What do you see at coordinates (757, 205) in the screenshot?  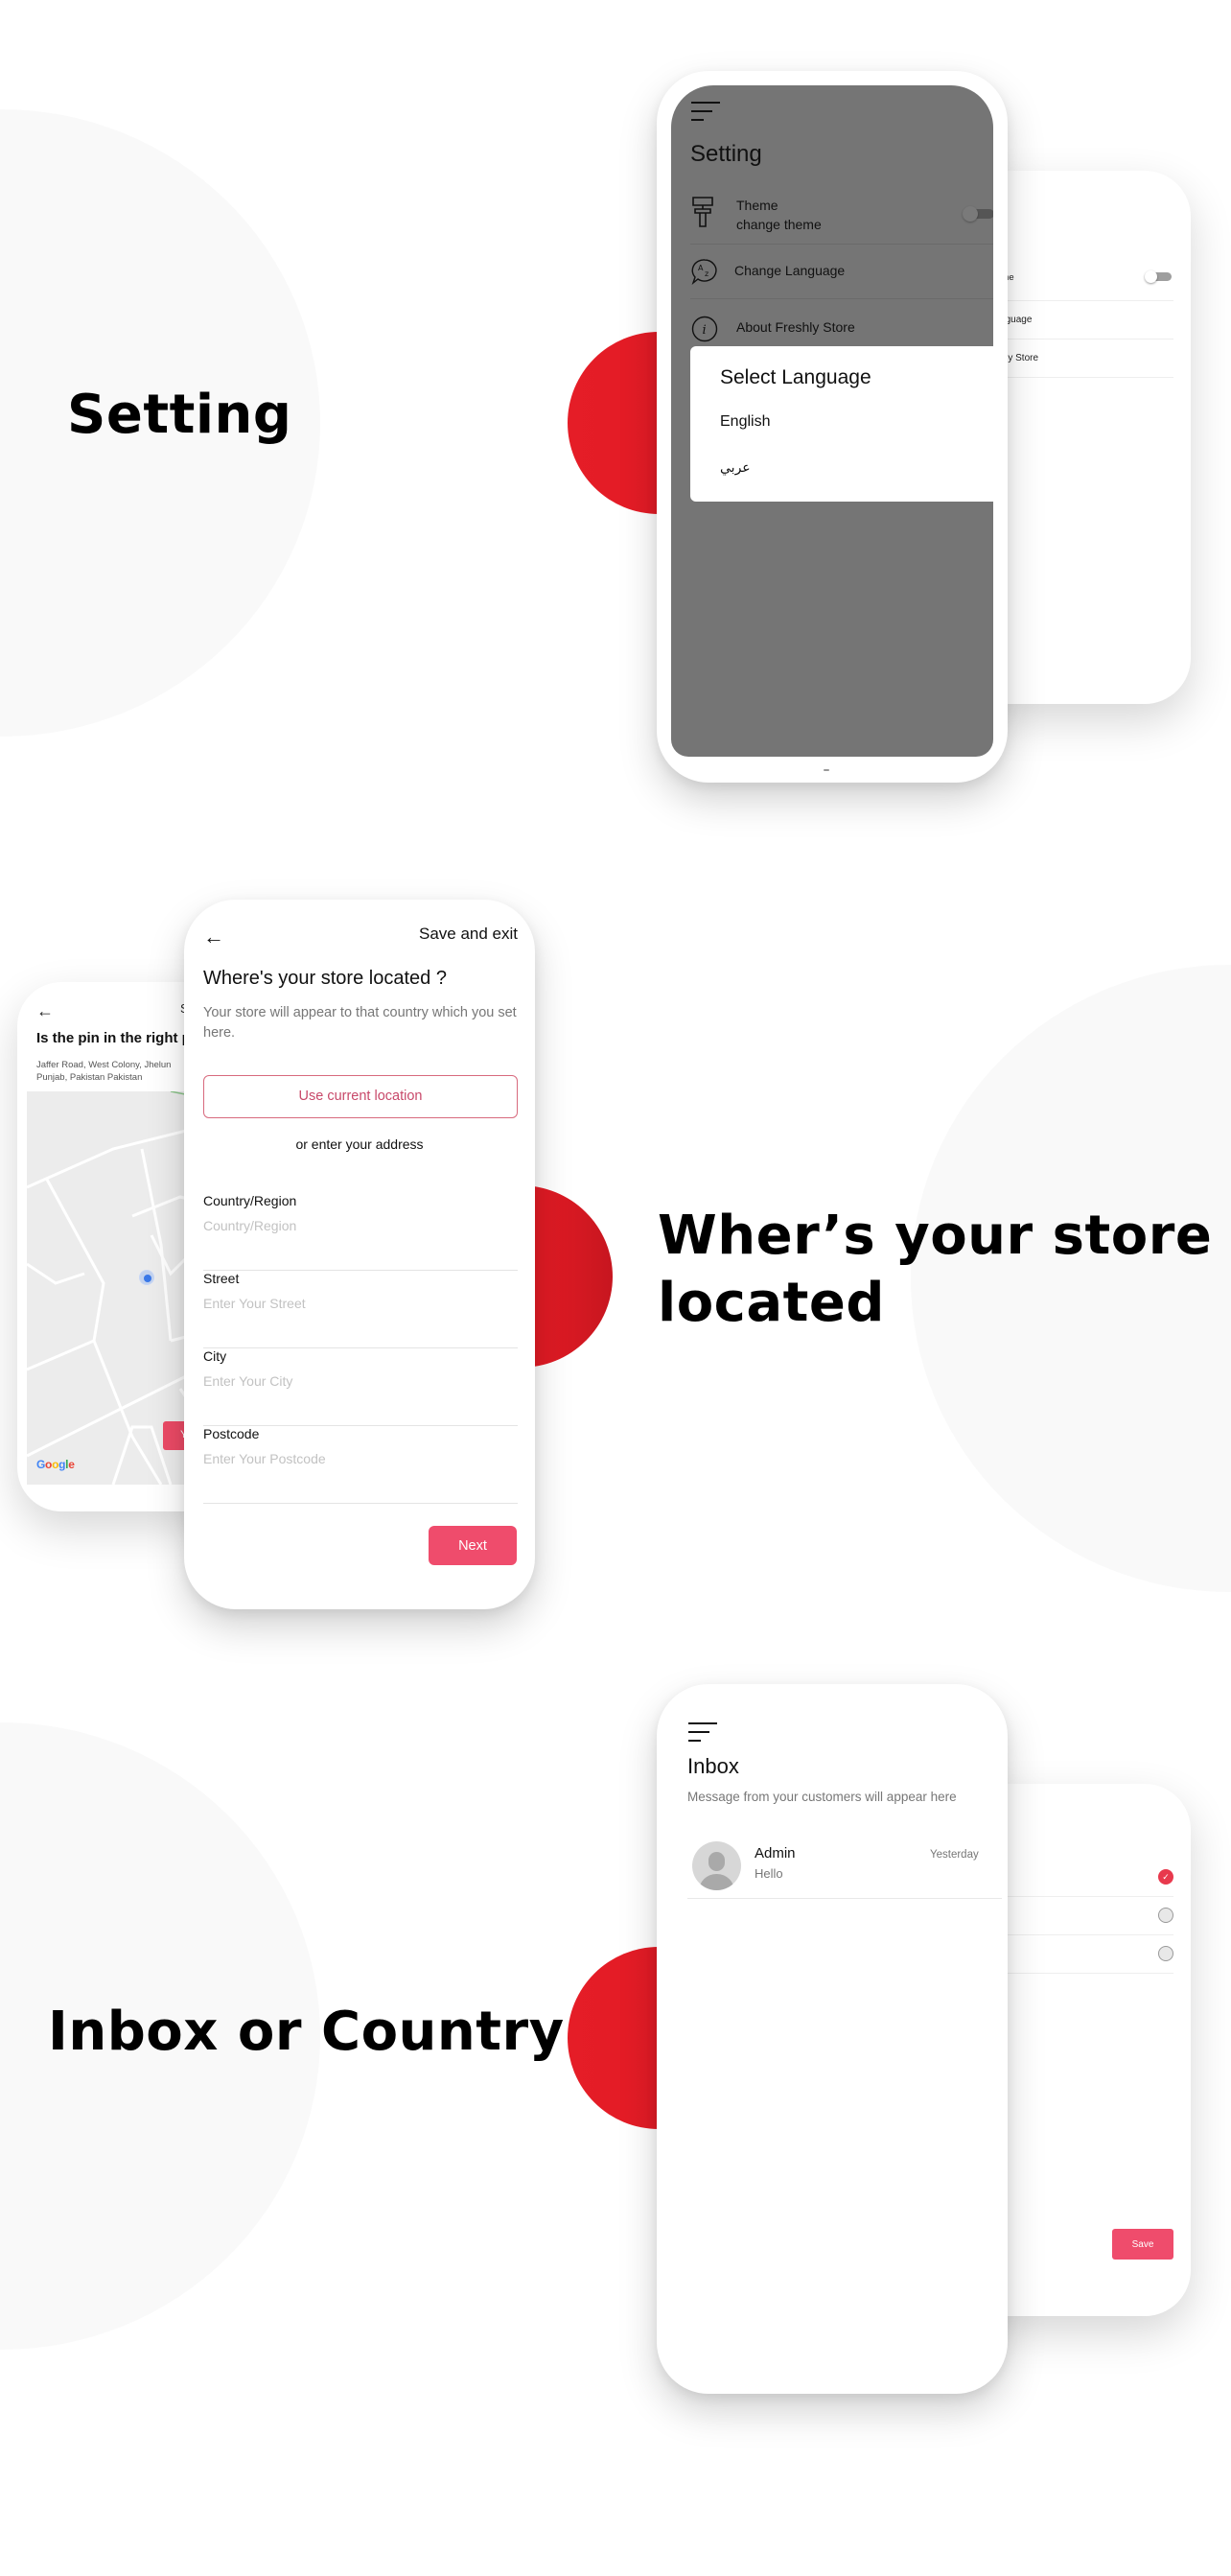 I see `theme-title: Theme` at bounding box center [757, 205].